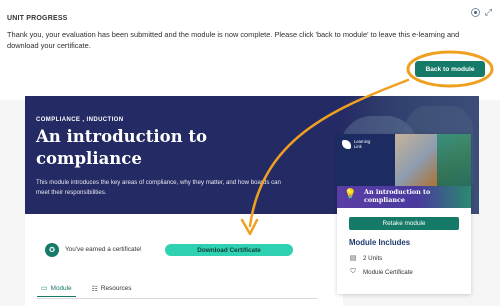 The height and width of the screenshot is (306, 500). I want to click on target-icon, so click(475, 12).